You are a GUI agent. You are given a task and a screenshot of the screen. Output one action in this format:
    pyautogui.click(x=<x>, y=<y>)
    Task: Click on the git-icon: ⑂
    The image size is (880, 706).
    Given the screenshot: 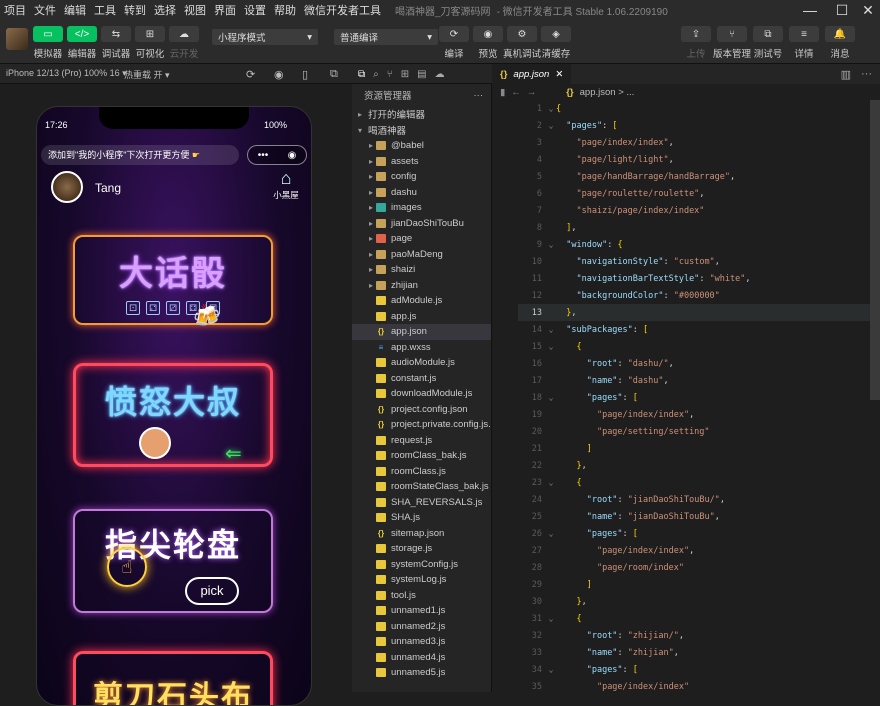 What is the action you would take?
    pyautogui.click(x=390, y=74)
    